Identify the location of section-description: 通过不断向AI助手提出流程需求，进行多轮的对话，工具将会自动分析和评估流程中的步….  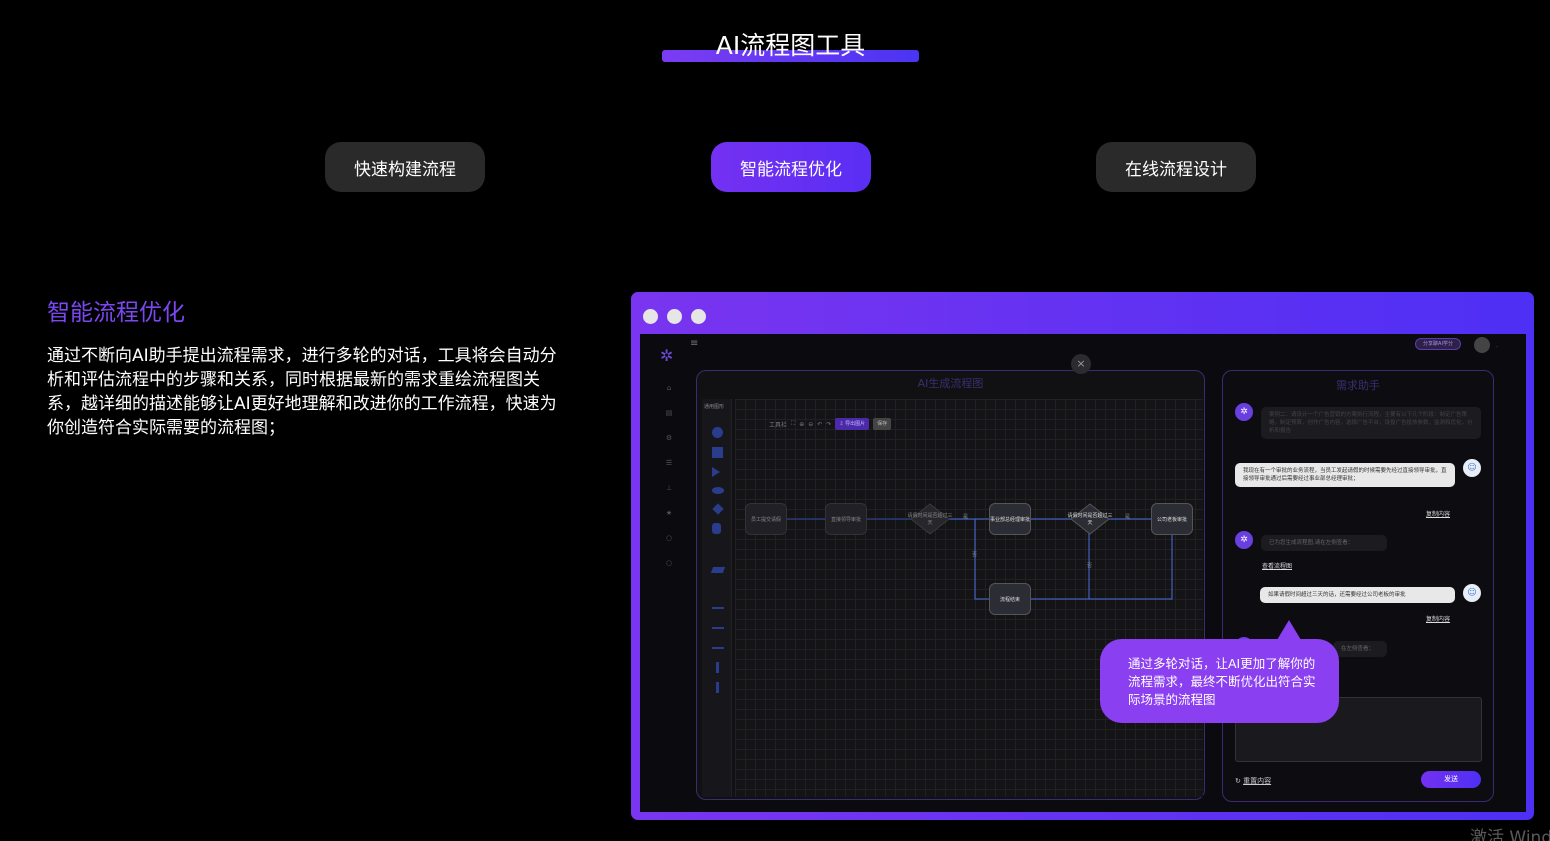
(302, 392).